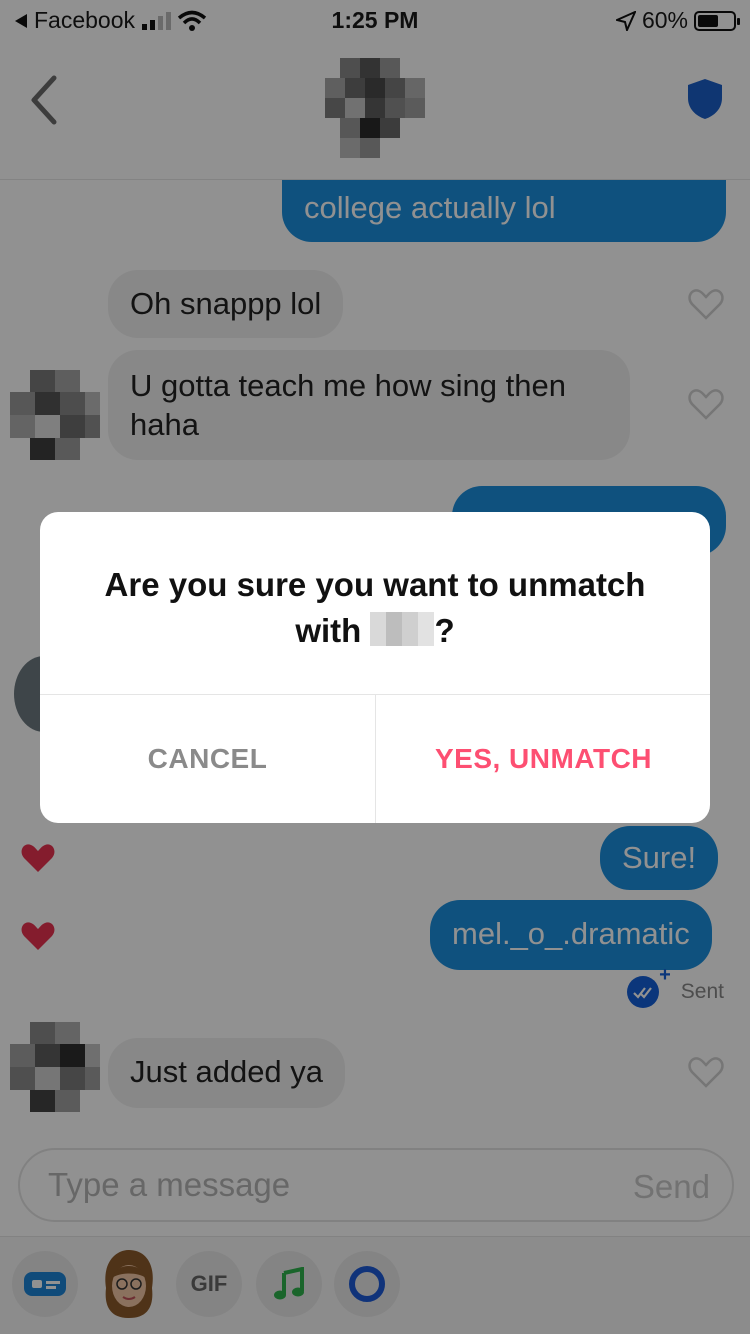  I want to click on dialog-title-mid: with, so click(328, 630).